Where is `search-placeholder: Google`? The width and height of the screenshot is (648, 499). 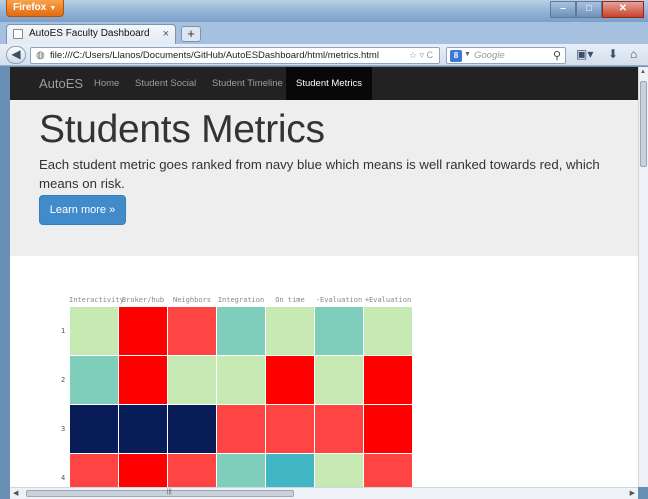
search-placeholder: Google is located at coordinates (489, 55).